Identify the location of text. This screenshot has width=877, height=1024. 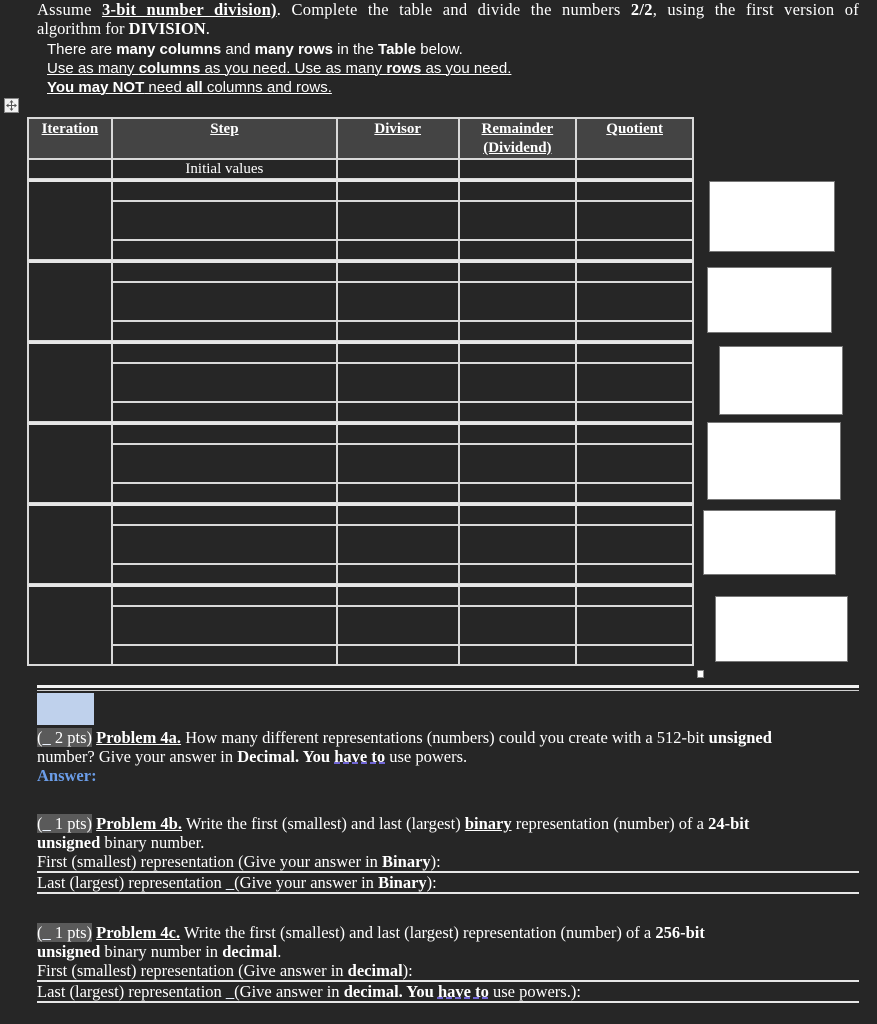
(11, 105).